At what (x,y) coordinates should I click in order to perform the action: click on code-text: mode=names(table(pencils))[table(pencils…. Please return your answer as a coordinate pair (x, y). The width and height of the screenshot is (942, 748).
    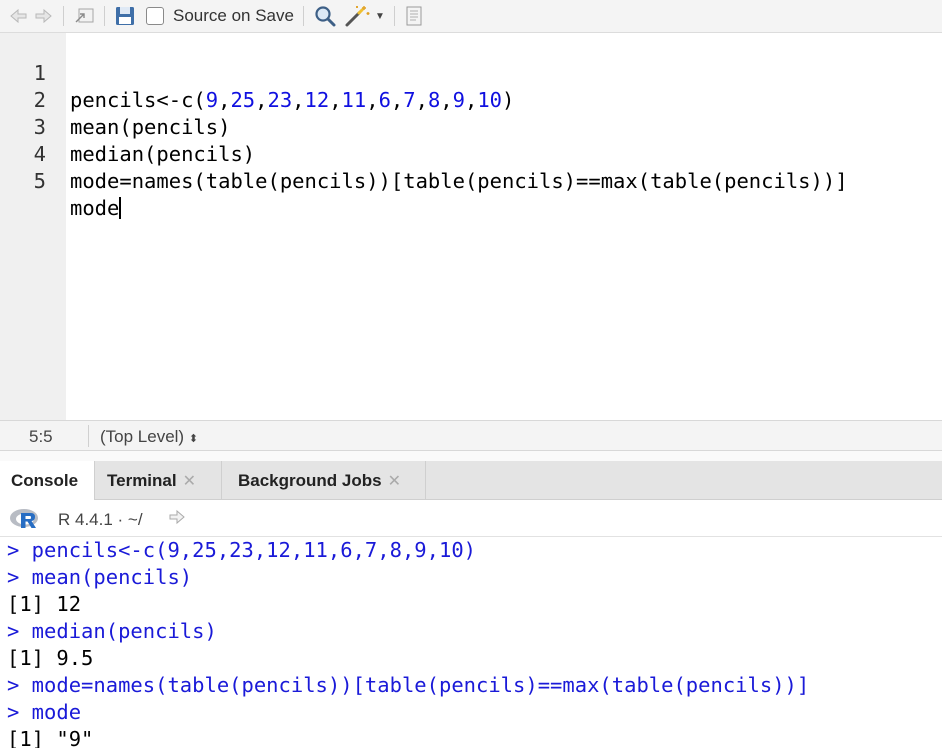
    Looking at the image, I should click on (459, 181).